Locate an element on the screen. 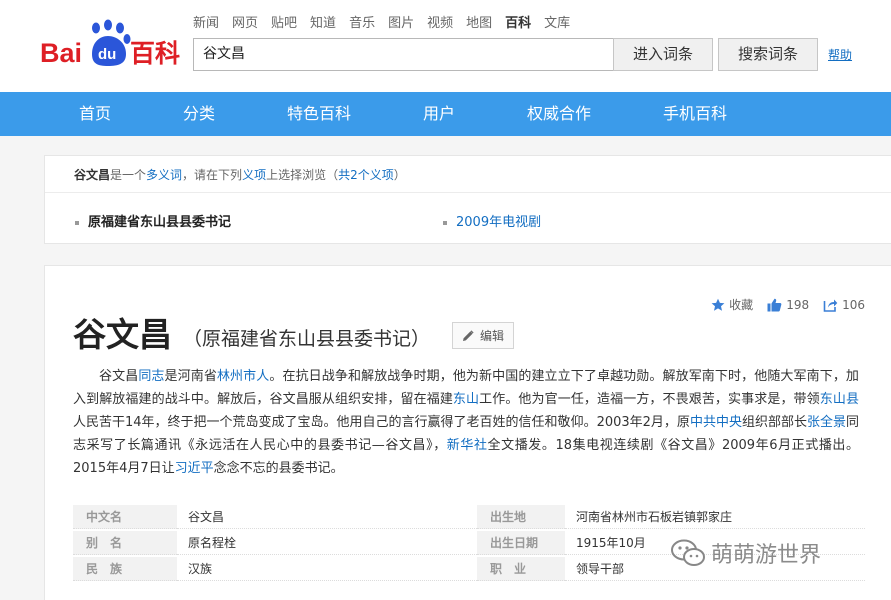 The width and height of the screenshot is (891, 600). like-button: 198 is located at coordinates (788, 305).